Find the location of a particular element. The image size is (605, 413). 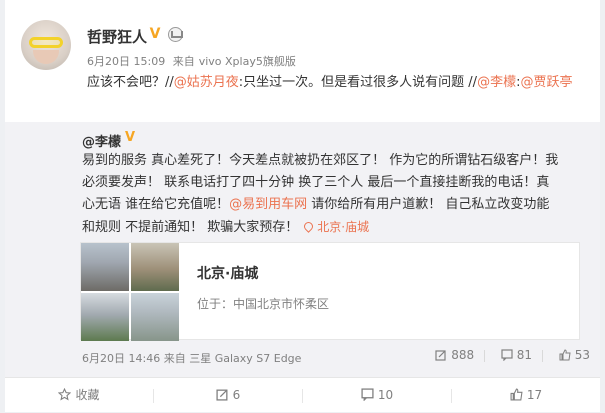

post-text-segment: :只坐过一次。但是看过很多人说有问题 // is located at coordinates (358, 82).